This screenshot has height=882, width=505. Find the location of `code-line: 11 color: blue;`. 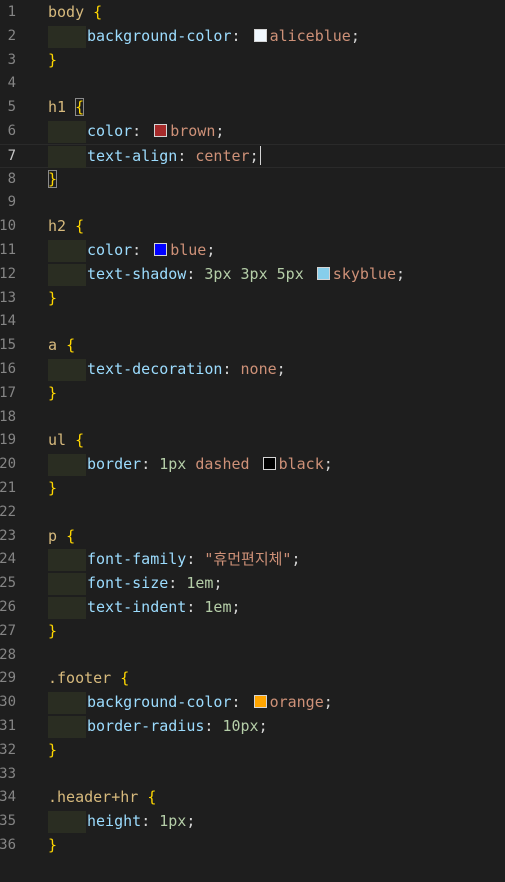

code-line: 11 color: blue; is located at coordinates (252, 251).